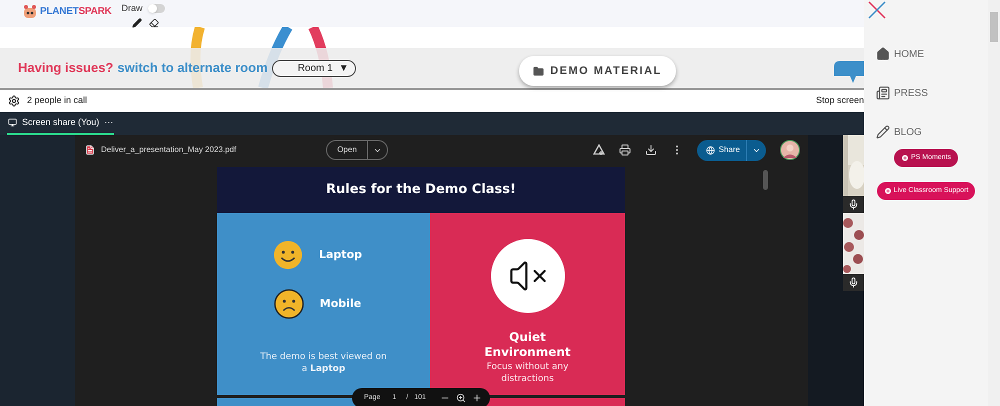 The image size is (1000, 406). What do you see at coordinates (765, 180) in the screenshot?
I see `scrollbar-thumb` at bounding box center [765, 180].